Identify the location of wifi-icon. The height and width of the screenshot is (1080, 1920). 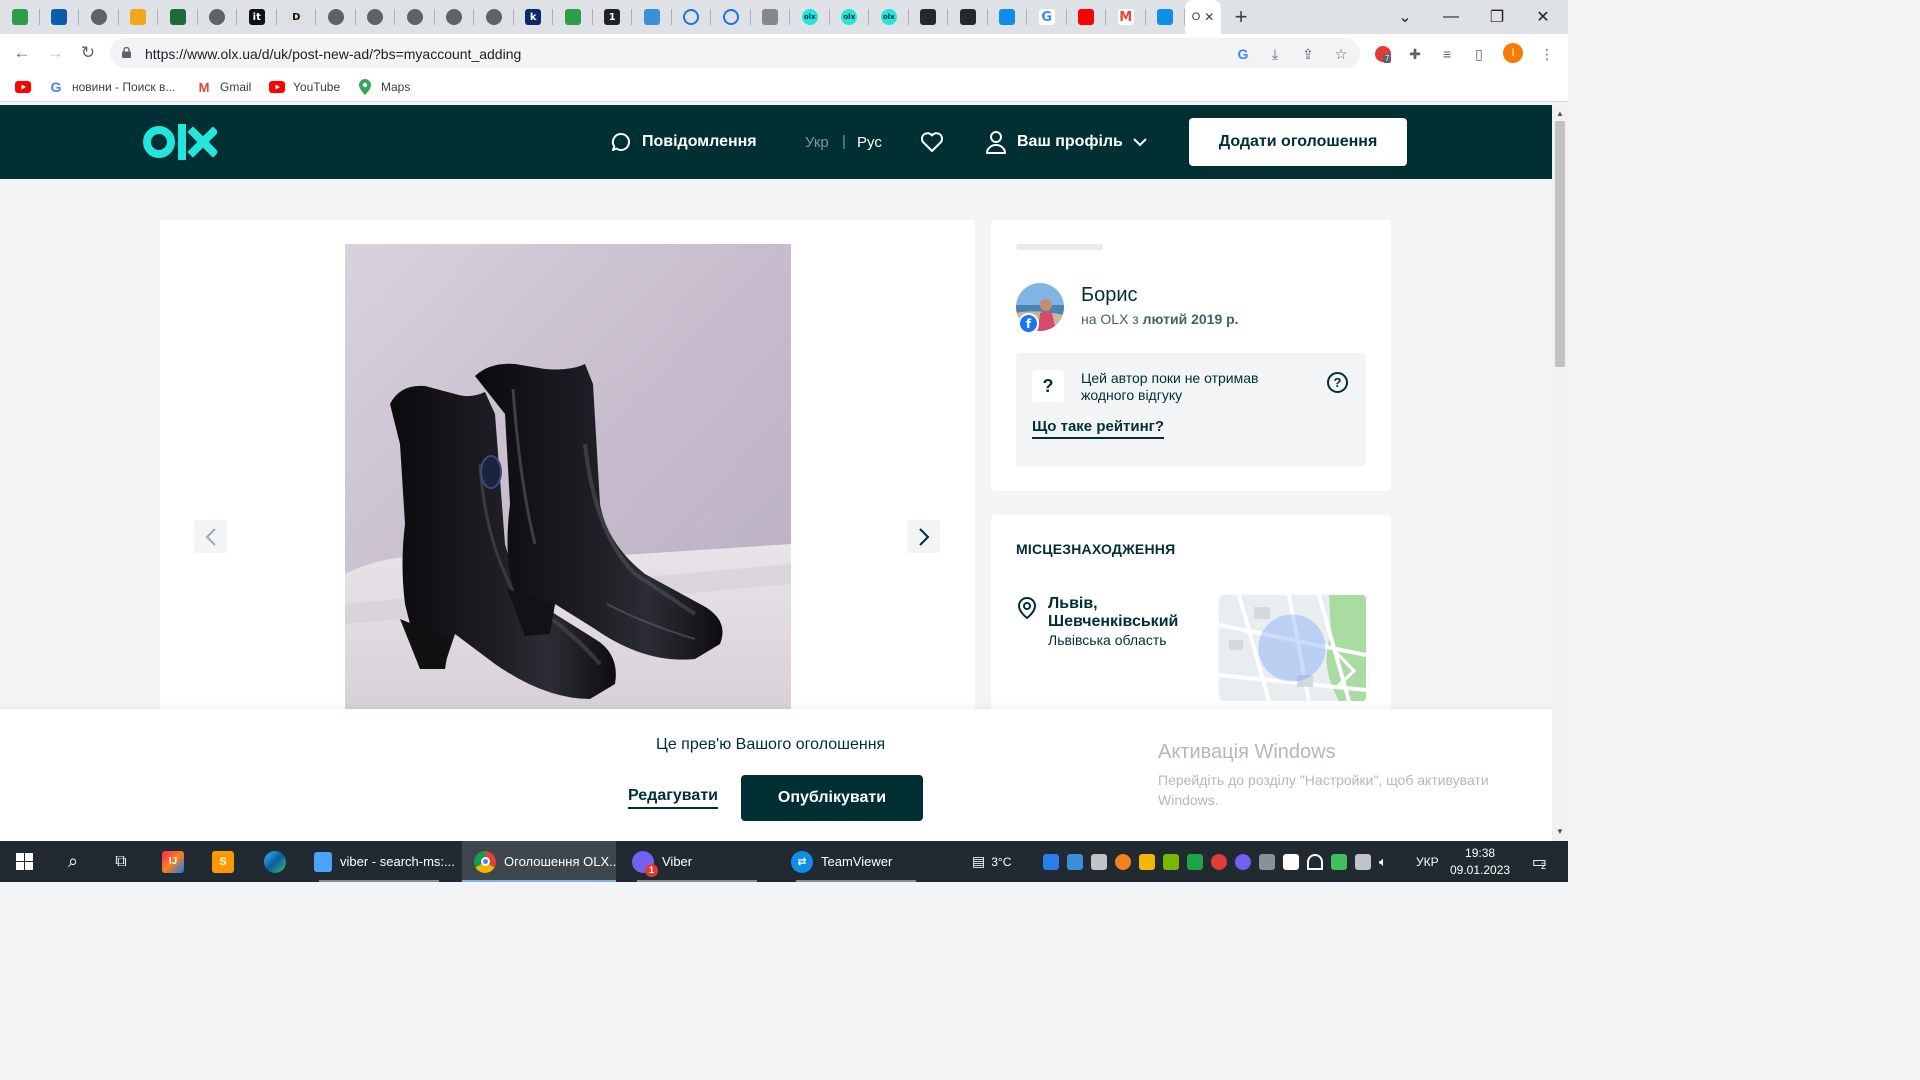
(1315, 861).